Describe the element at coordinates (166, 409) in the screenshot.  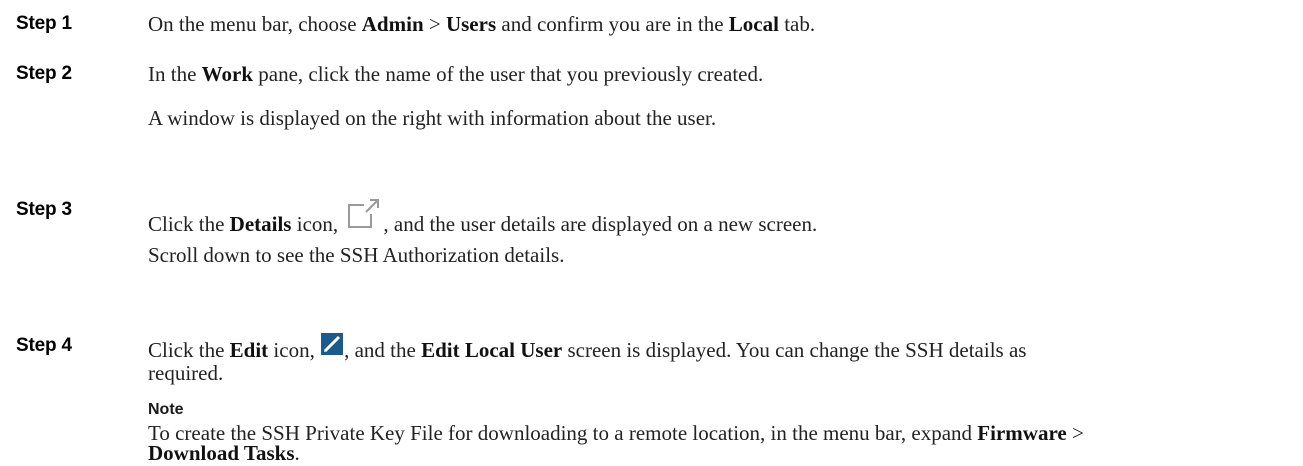
I see `note-label: Note` at that location.